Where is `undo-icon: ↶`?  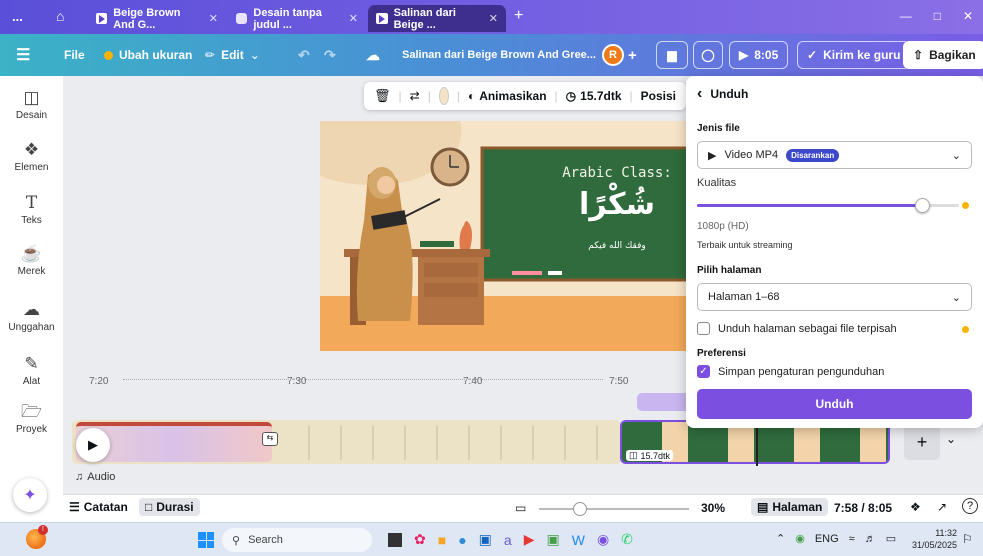 undo-icon: ↶ is located at coordinates (304, 55).